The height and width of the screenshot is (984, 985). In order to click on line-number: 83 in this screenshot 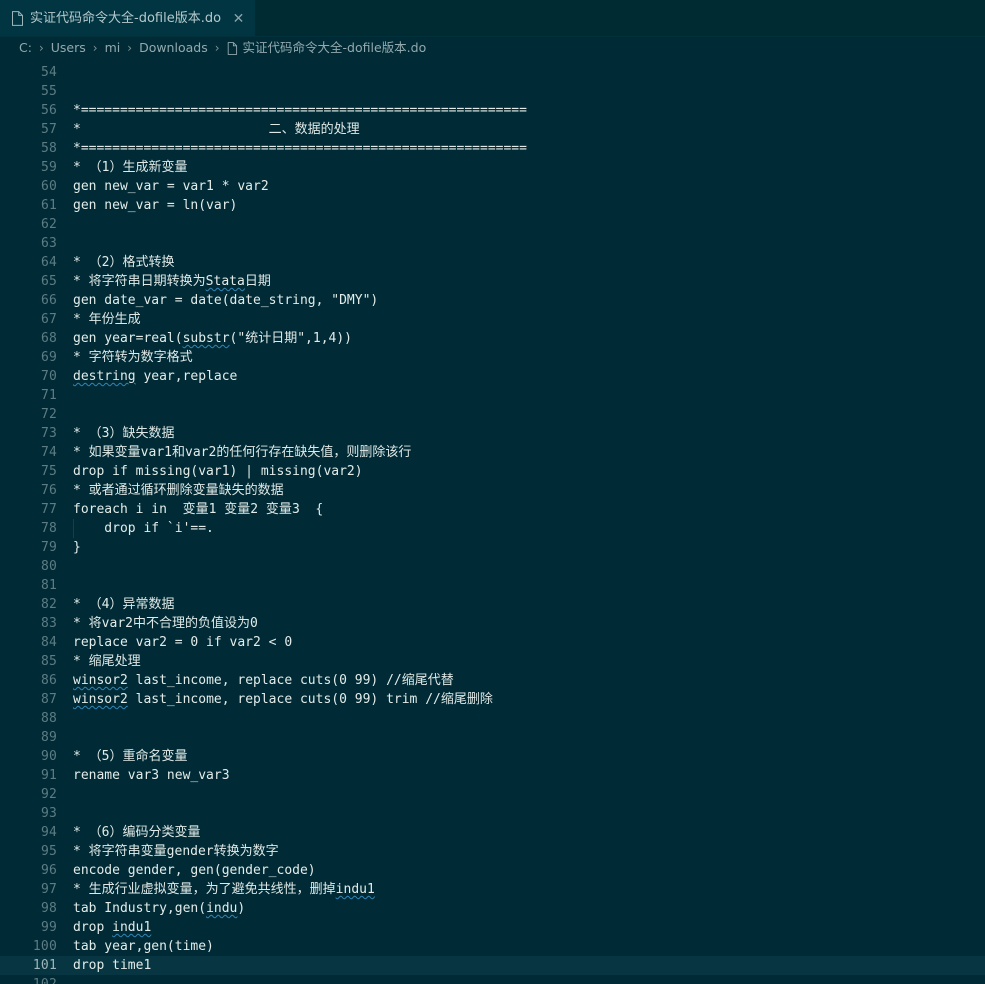, I will do `click(48, 623)`.